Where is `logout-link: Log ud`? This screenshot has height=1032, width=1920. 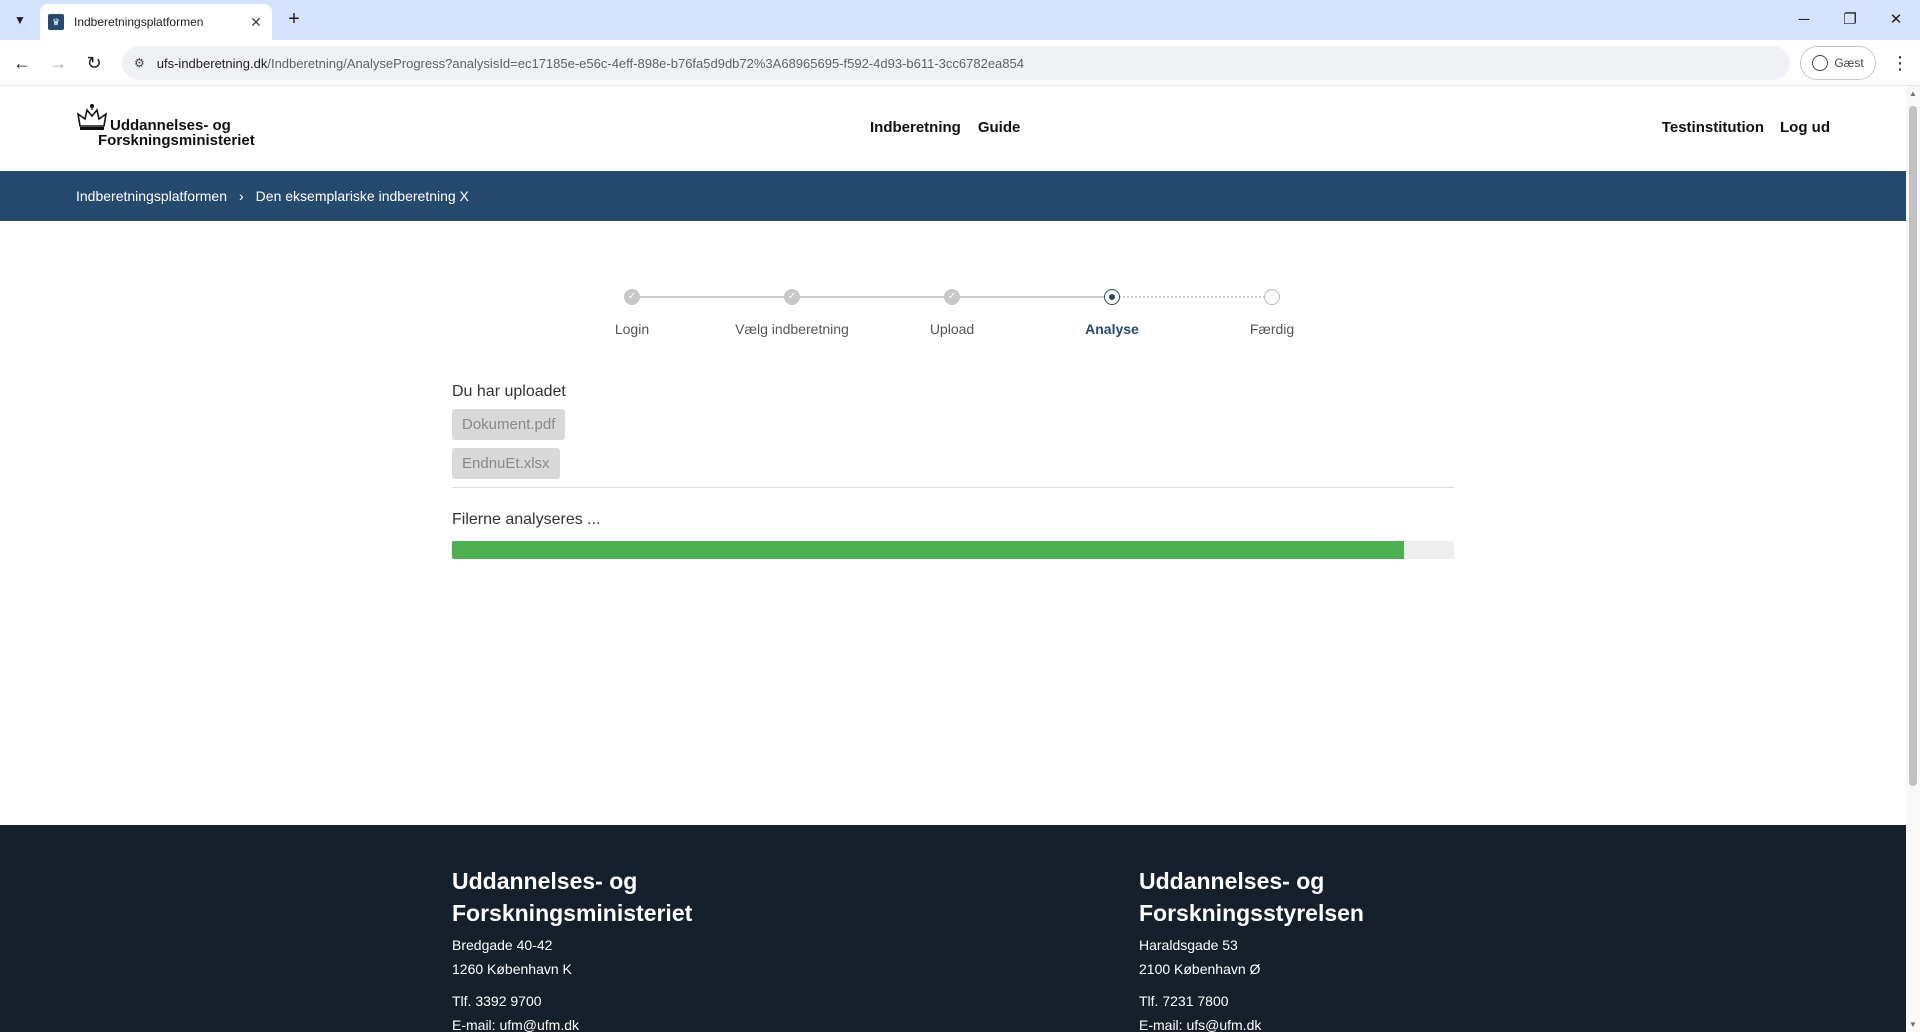 logout-link: Log ud is located at coordinates (1805, 127).